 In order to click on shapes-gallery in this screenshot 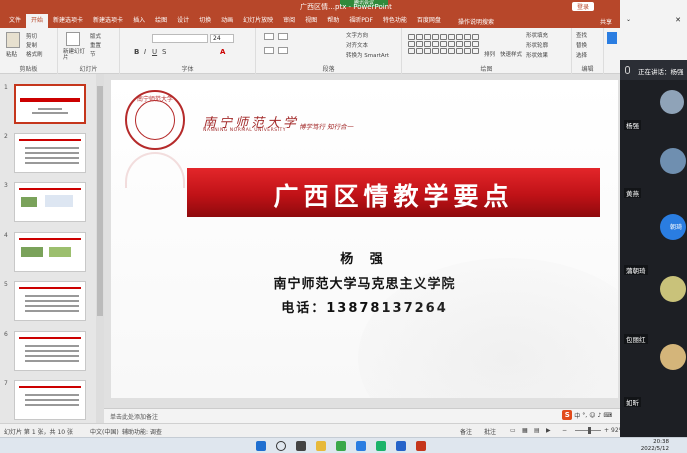, I will do `click(443, 44)`.